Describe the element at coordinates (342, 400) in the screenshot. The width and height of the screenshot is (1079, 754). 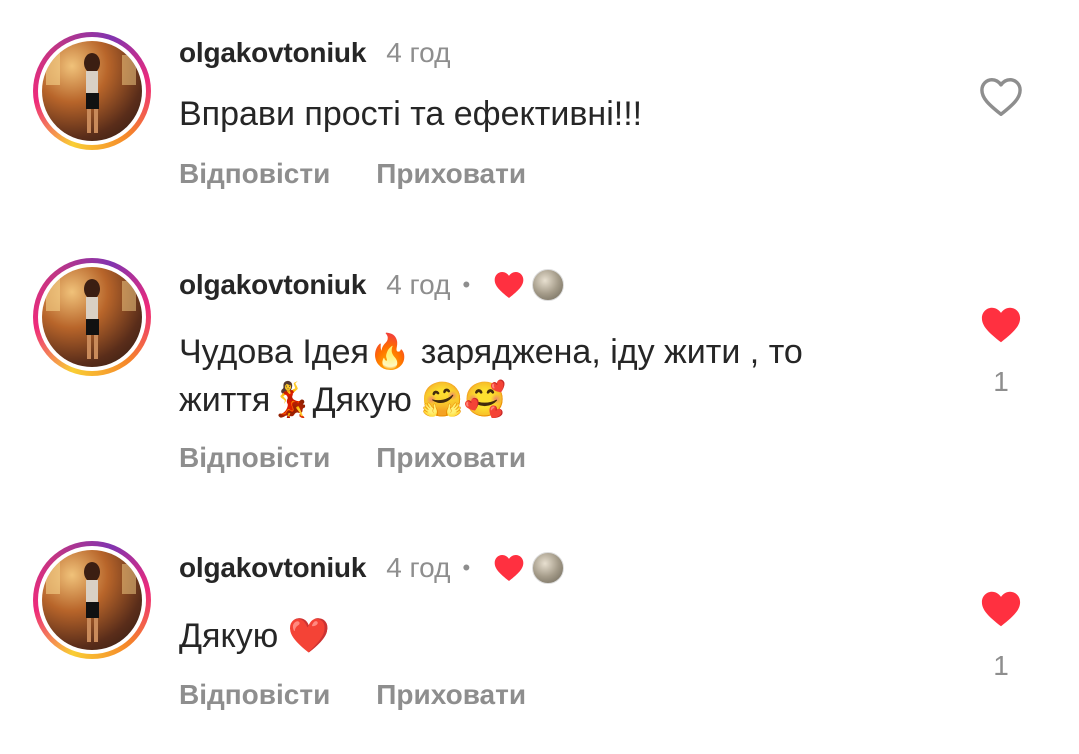
I see `comment-text-line: життя💃Дякую 🤗🥰` at that location.